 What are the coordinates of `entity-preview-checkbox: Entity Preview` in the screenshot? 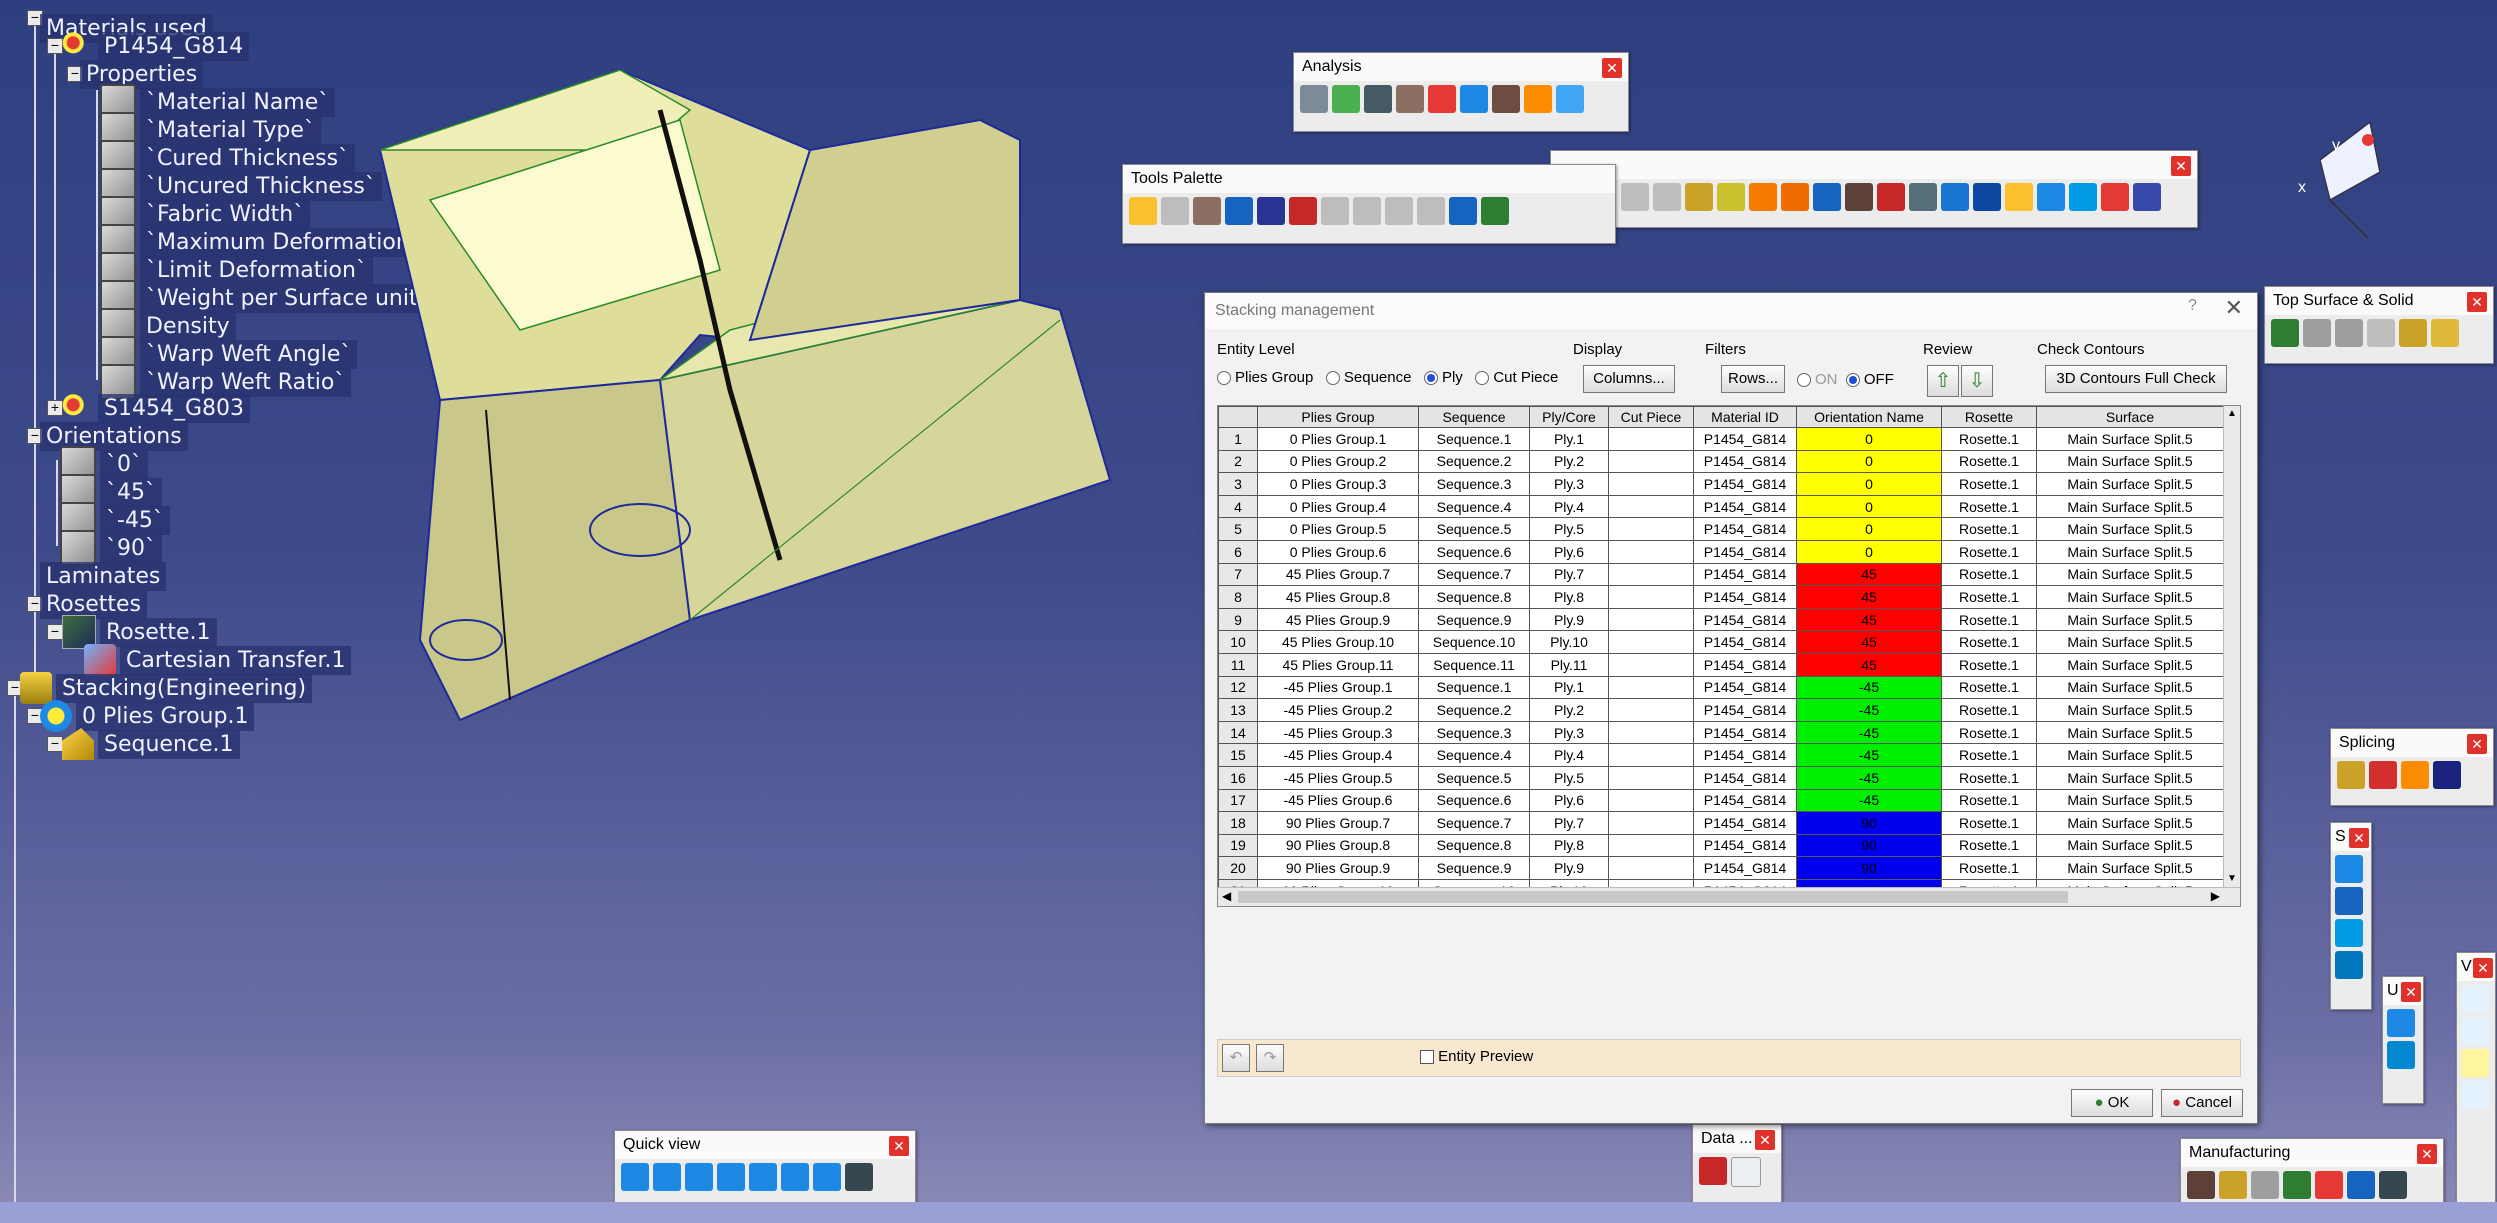 It's located at (1476, 1056).